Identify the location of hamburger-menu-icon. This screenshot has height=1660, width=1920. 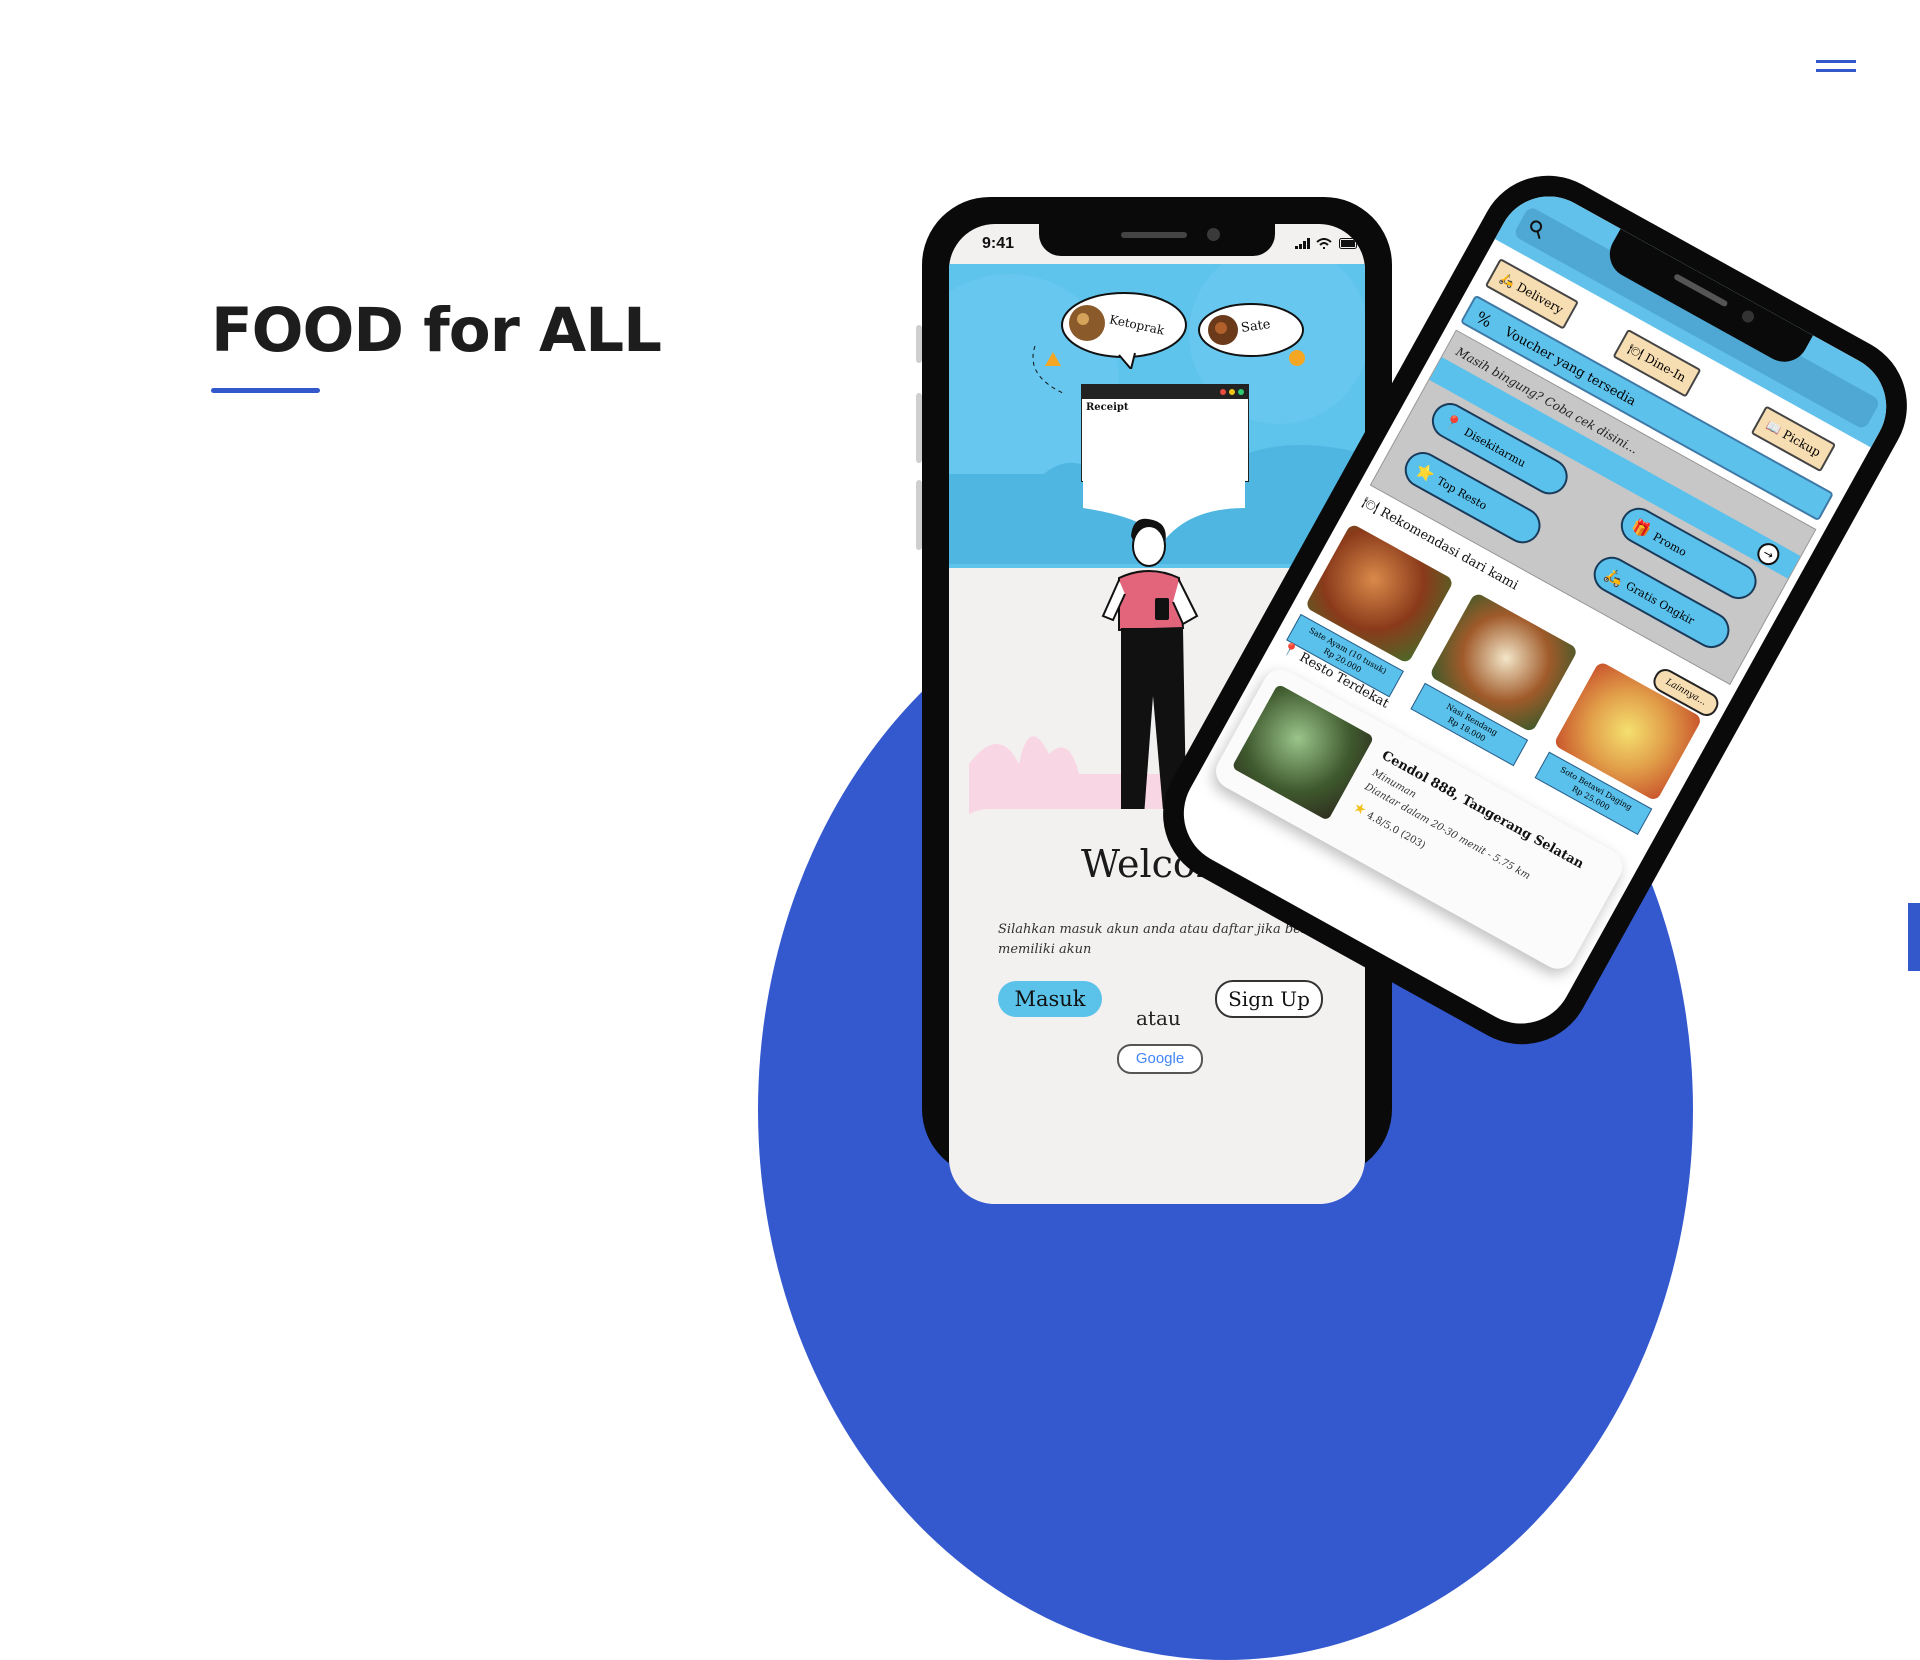
(1836, 67).